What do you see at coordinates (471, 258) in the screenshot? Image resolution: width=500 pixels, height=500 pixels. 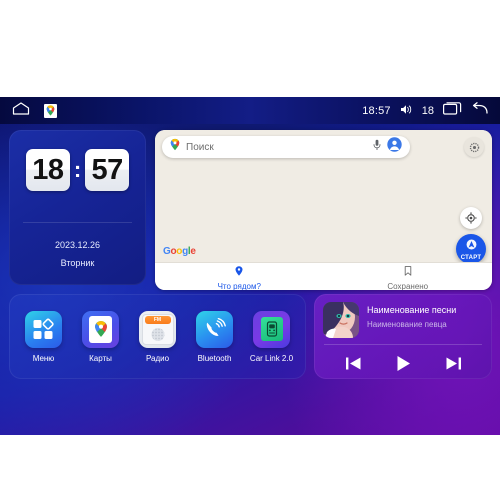 I see `start-button-label: СТАРТ` at bounding box center [471, 258].